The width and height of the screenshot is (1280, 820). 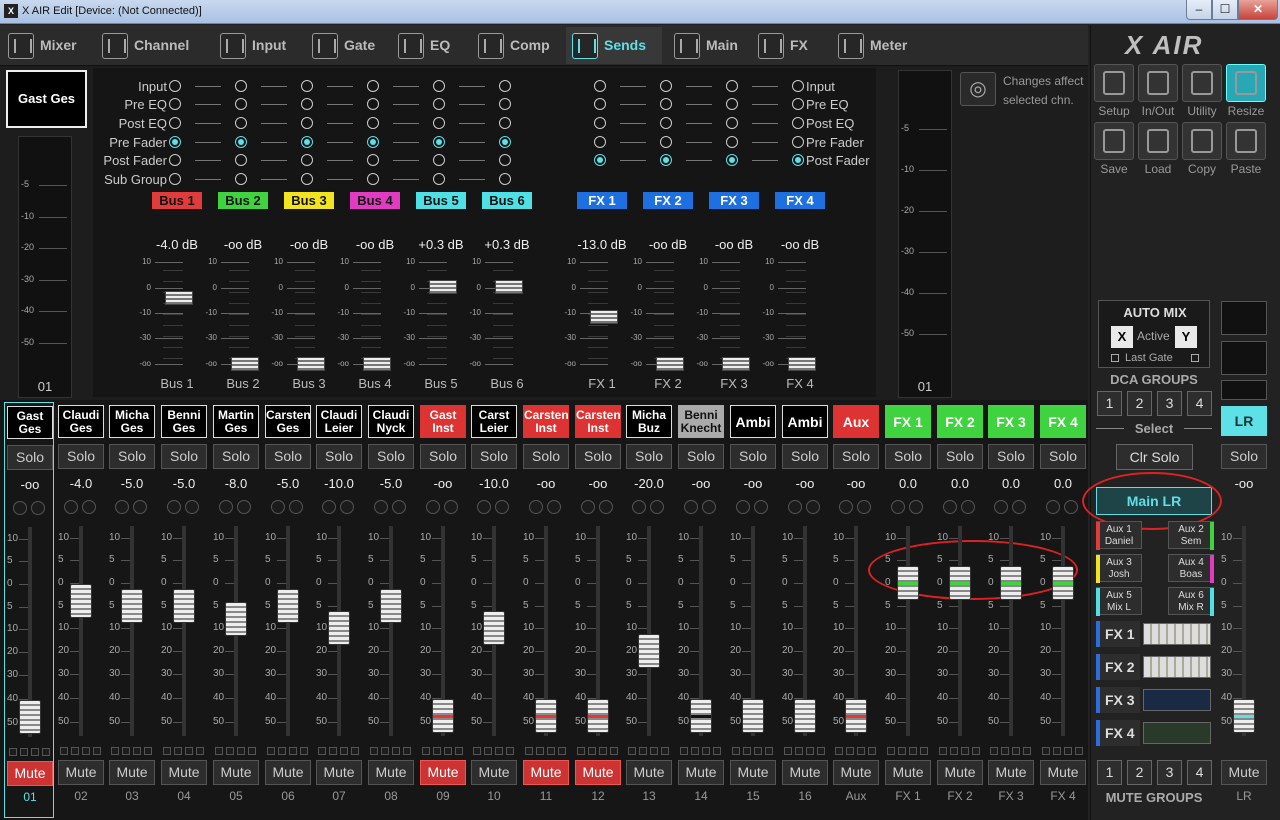 I want to click on channel-name: Ambi, so click(x=753, y=421).